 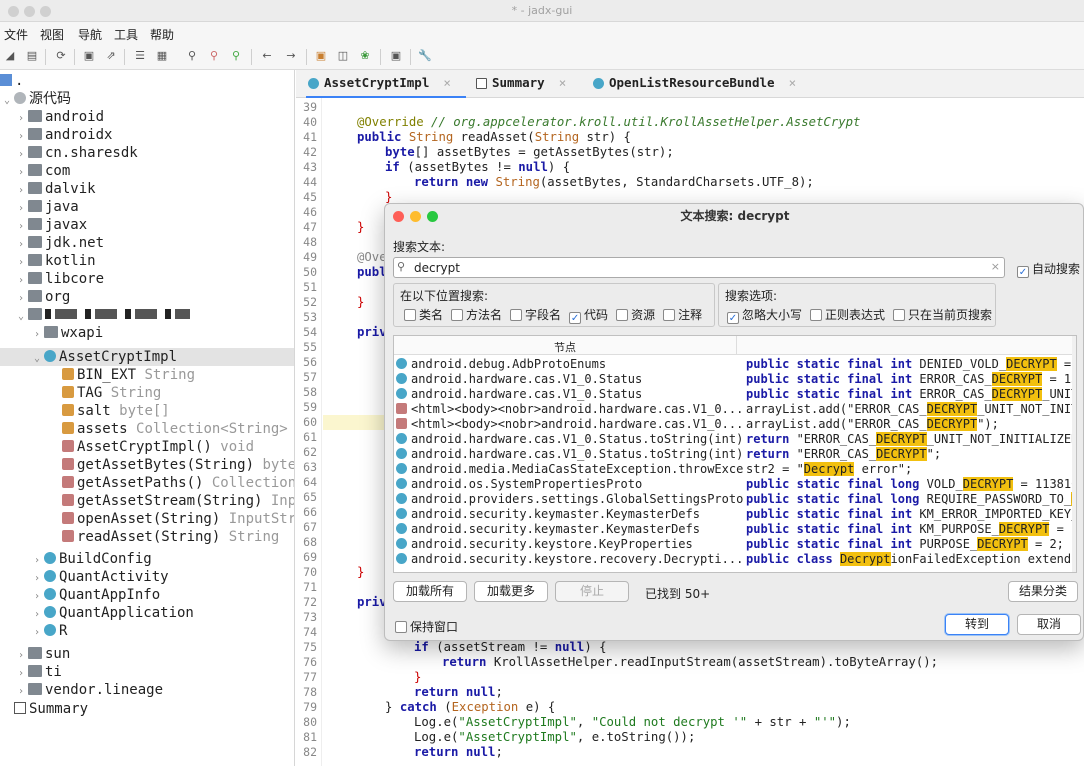 I want to click on menu-help: 帮助, so click(x=162, y=34).